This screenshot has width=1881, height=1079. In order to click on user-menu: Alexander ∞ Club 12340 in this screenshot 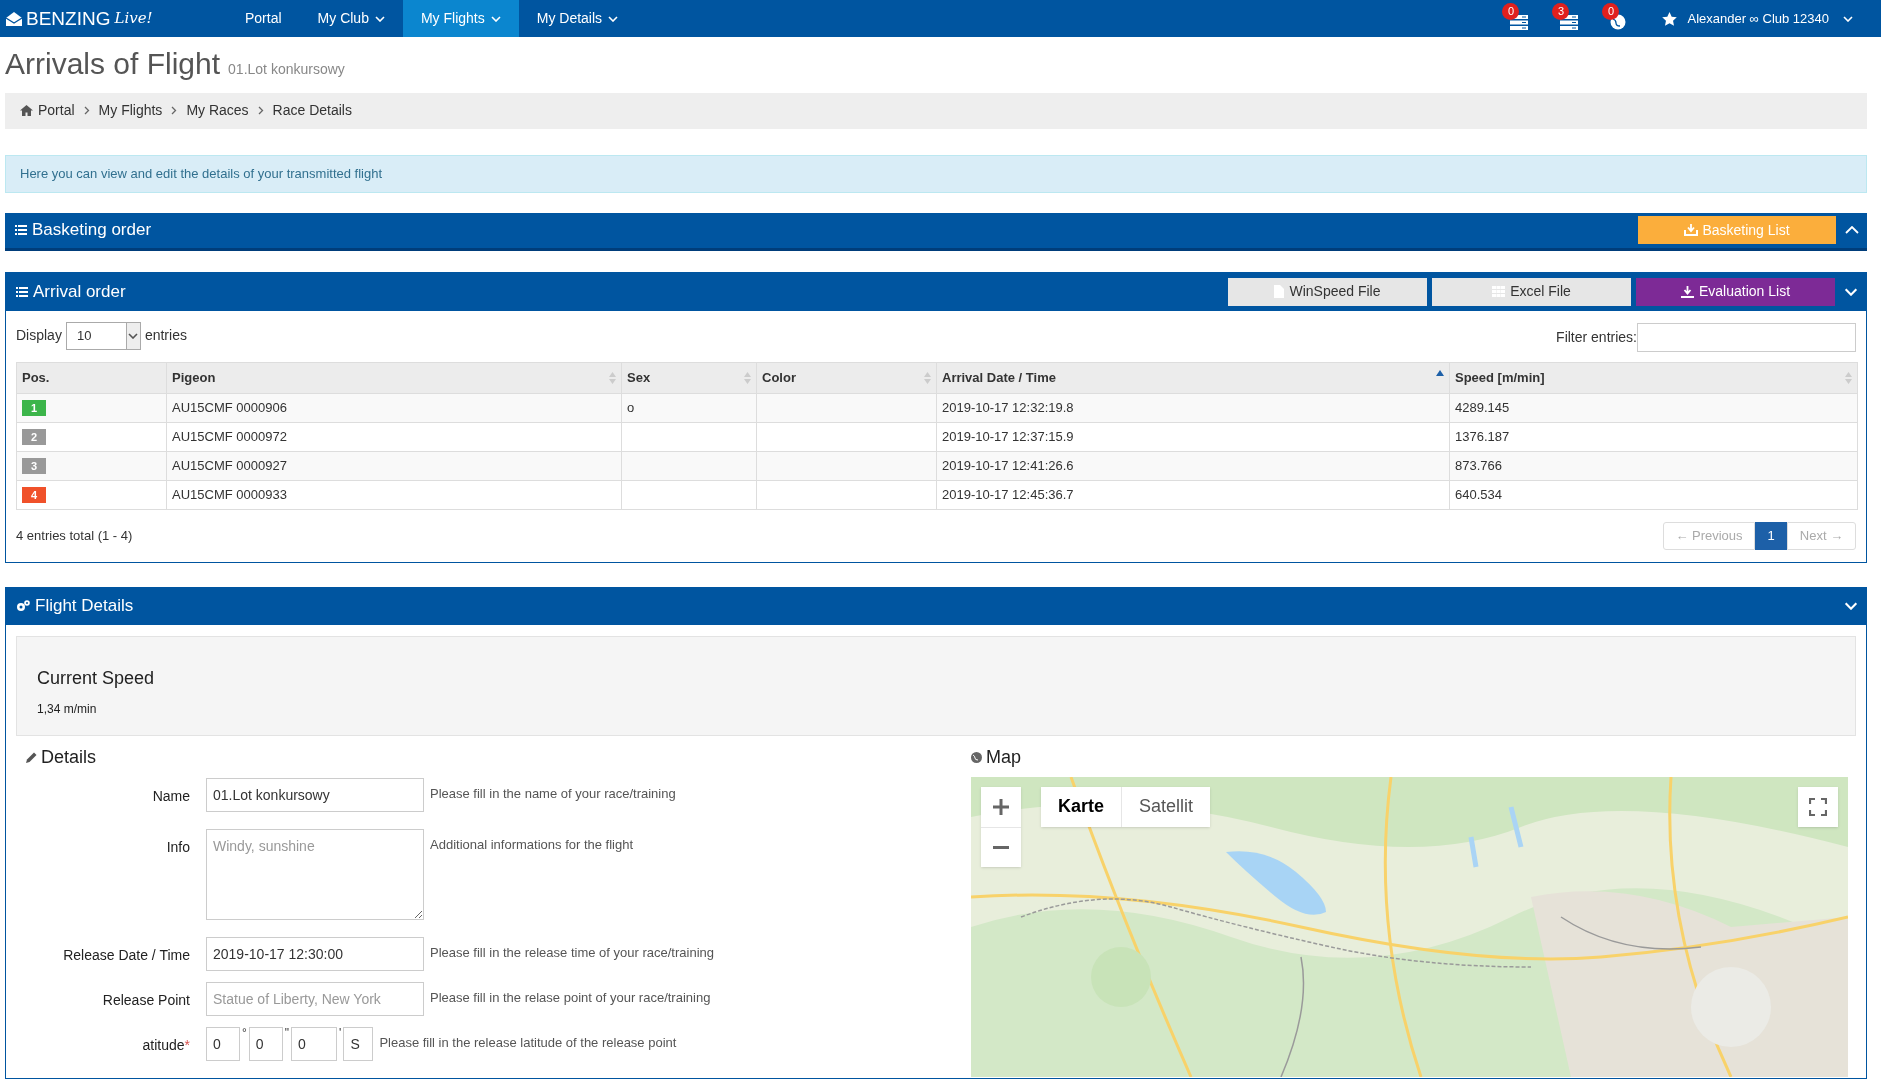, I will do `click(1761, 18)`.